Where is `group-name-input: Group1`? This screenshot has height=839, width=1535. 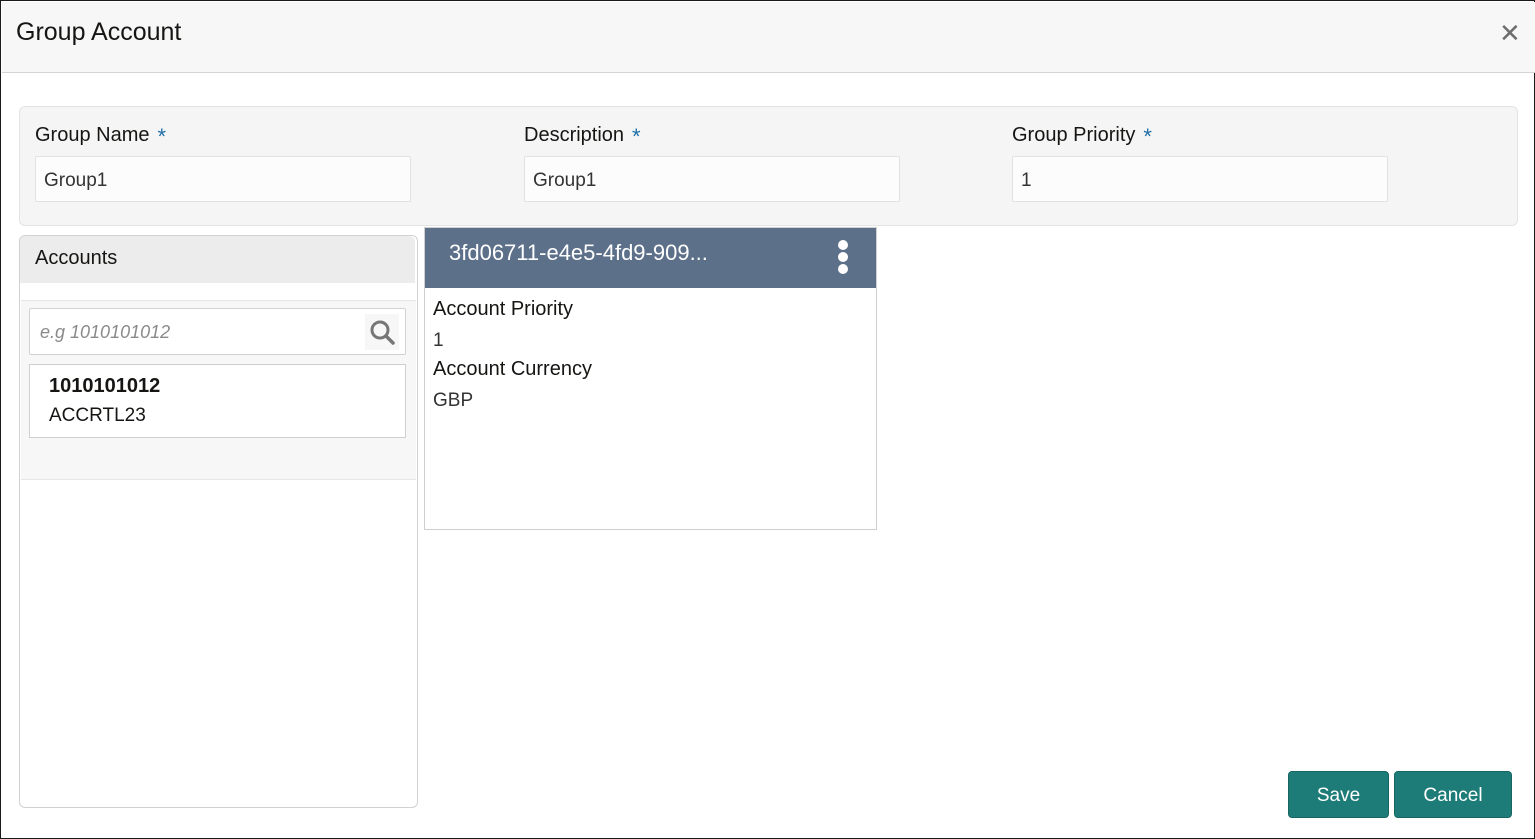
group-name-input: Group1 is located at coordinates (223, 179).